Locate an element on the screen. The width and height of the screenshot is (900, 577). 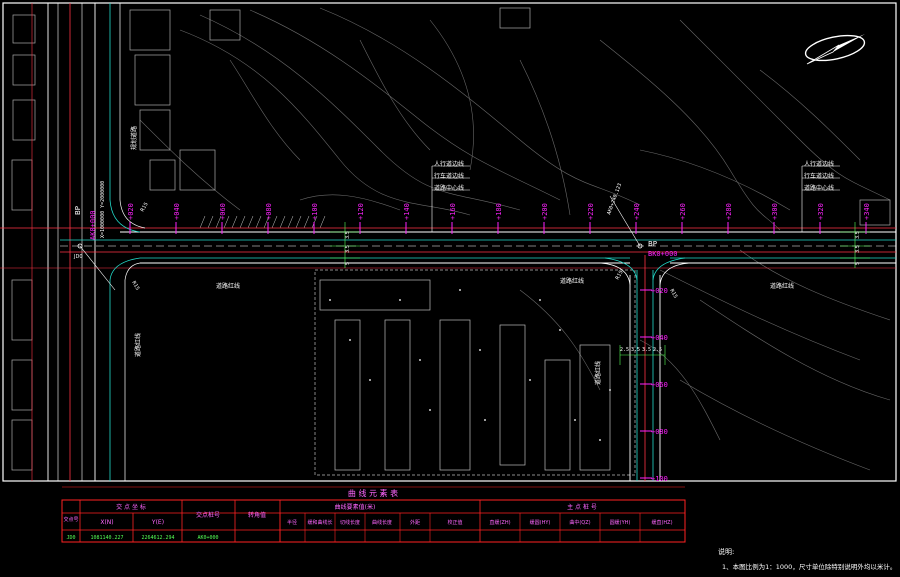
element-header: 切线长度 is located at coordinates (350, 522).